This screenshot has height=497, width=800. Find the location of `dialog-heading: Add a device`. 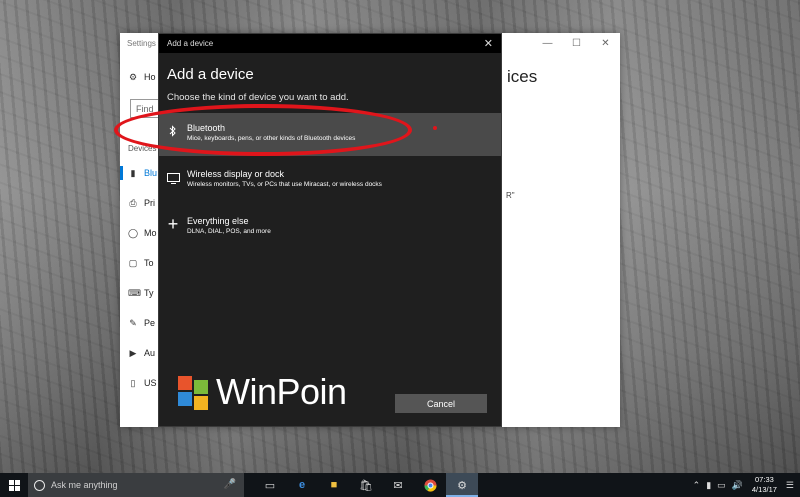

dialog-heading: Add a device is located at coordinates (210, 74).